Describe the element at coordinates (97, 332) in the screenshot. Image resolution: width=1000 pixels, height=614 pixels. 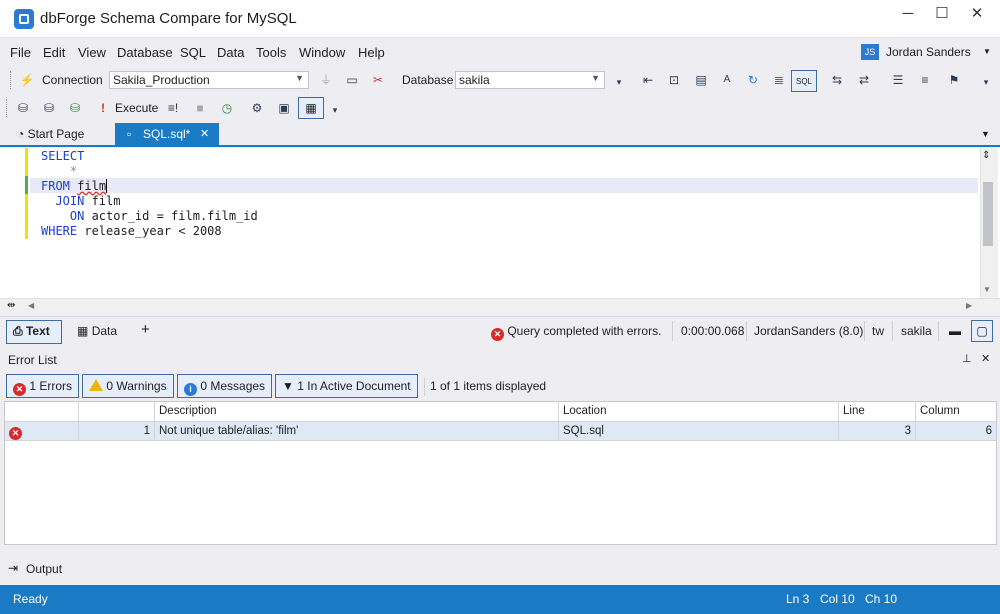
I see `data-view-button: ▦ Data` at that location.